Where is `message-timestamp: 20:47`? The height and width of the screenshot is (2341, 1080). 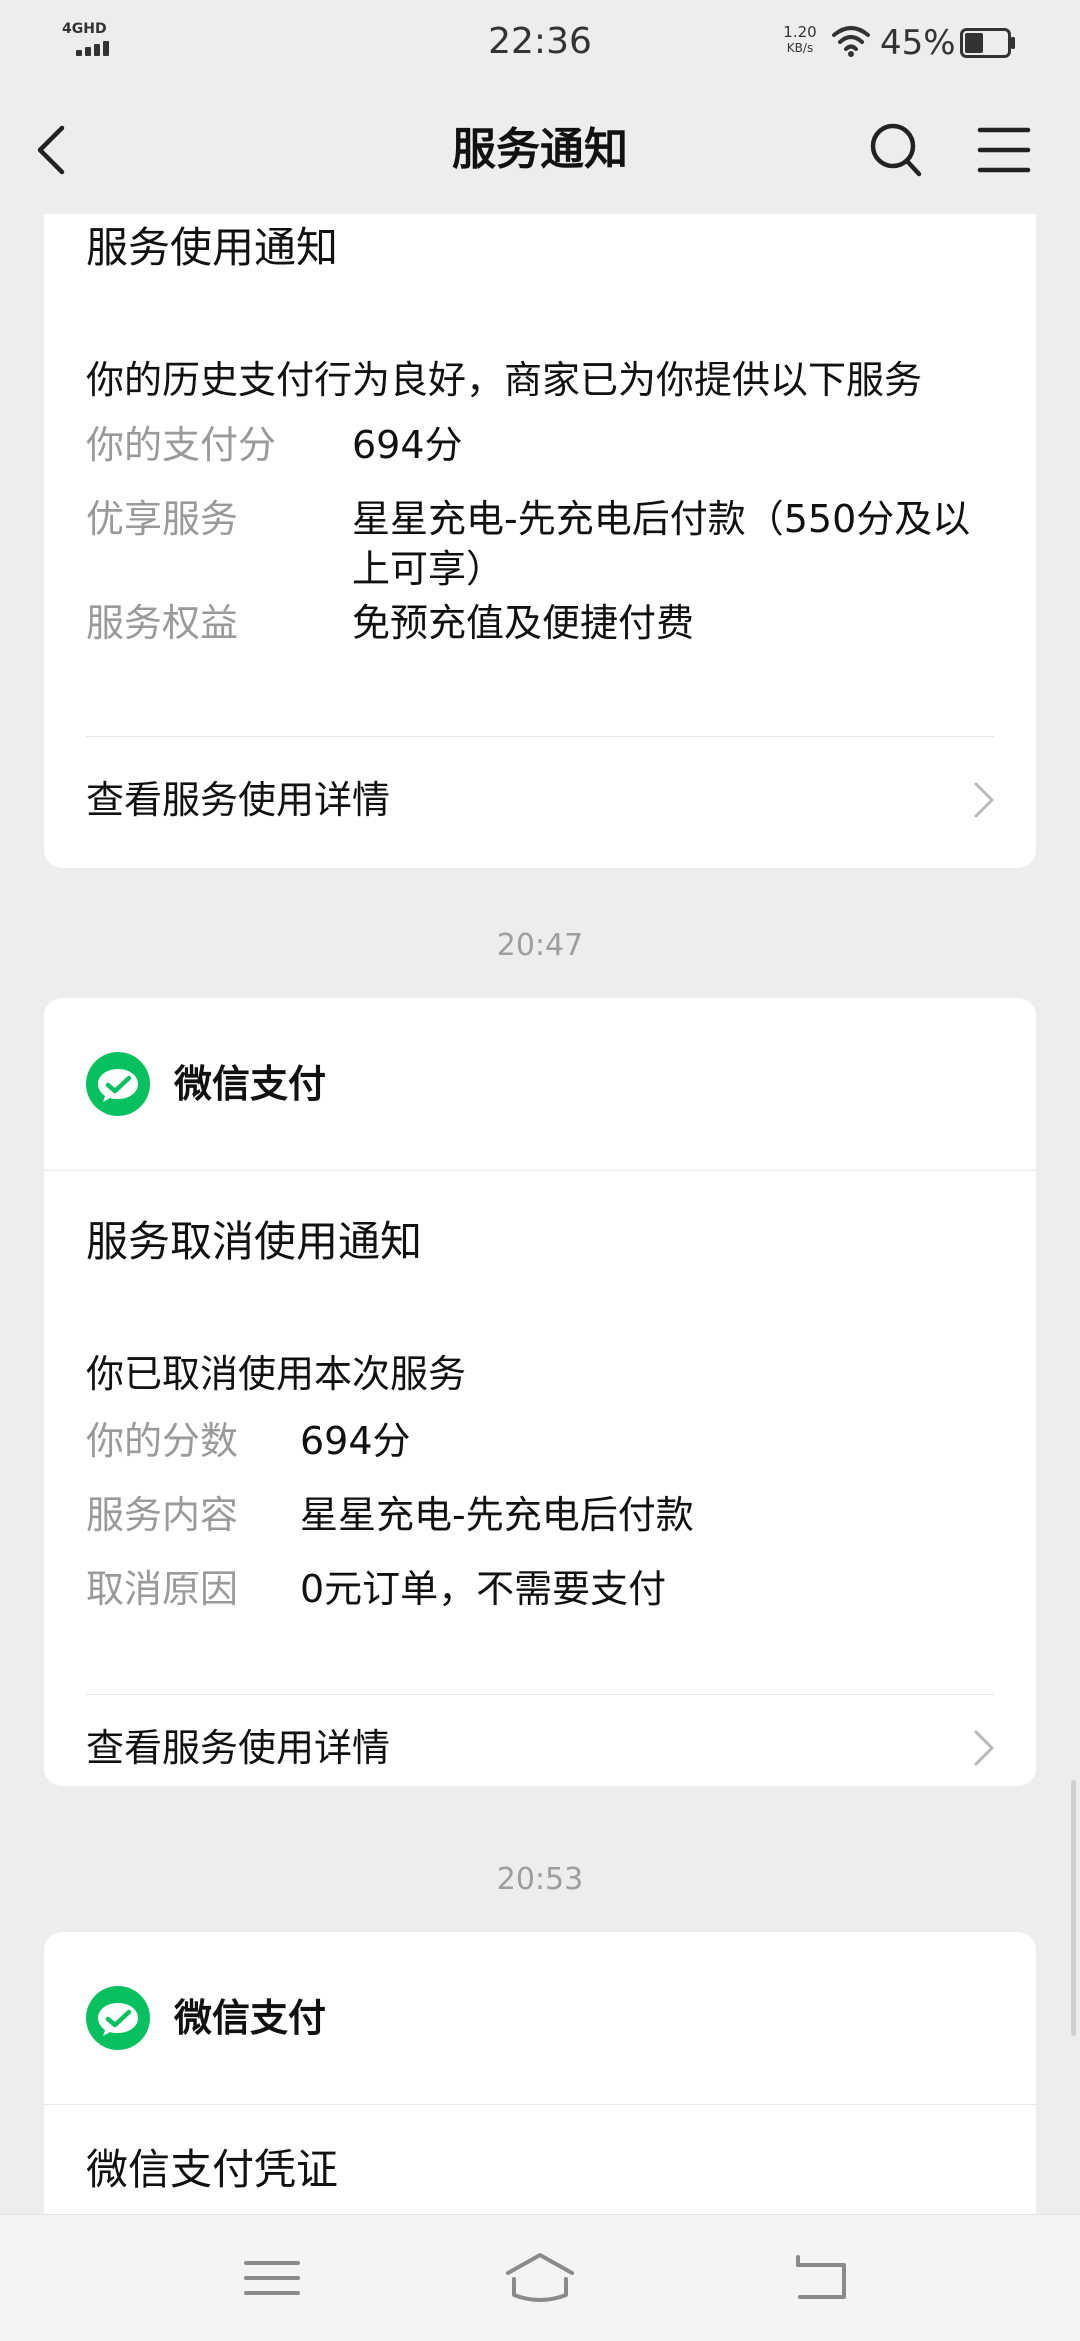
message-timestamp: 20:47 is located at coordinates (540, 945).